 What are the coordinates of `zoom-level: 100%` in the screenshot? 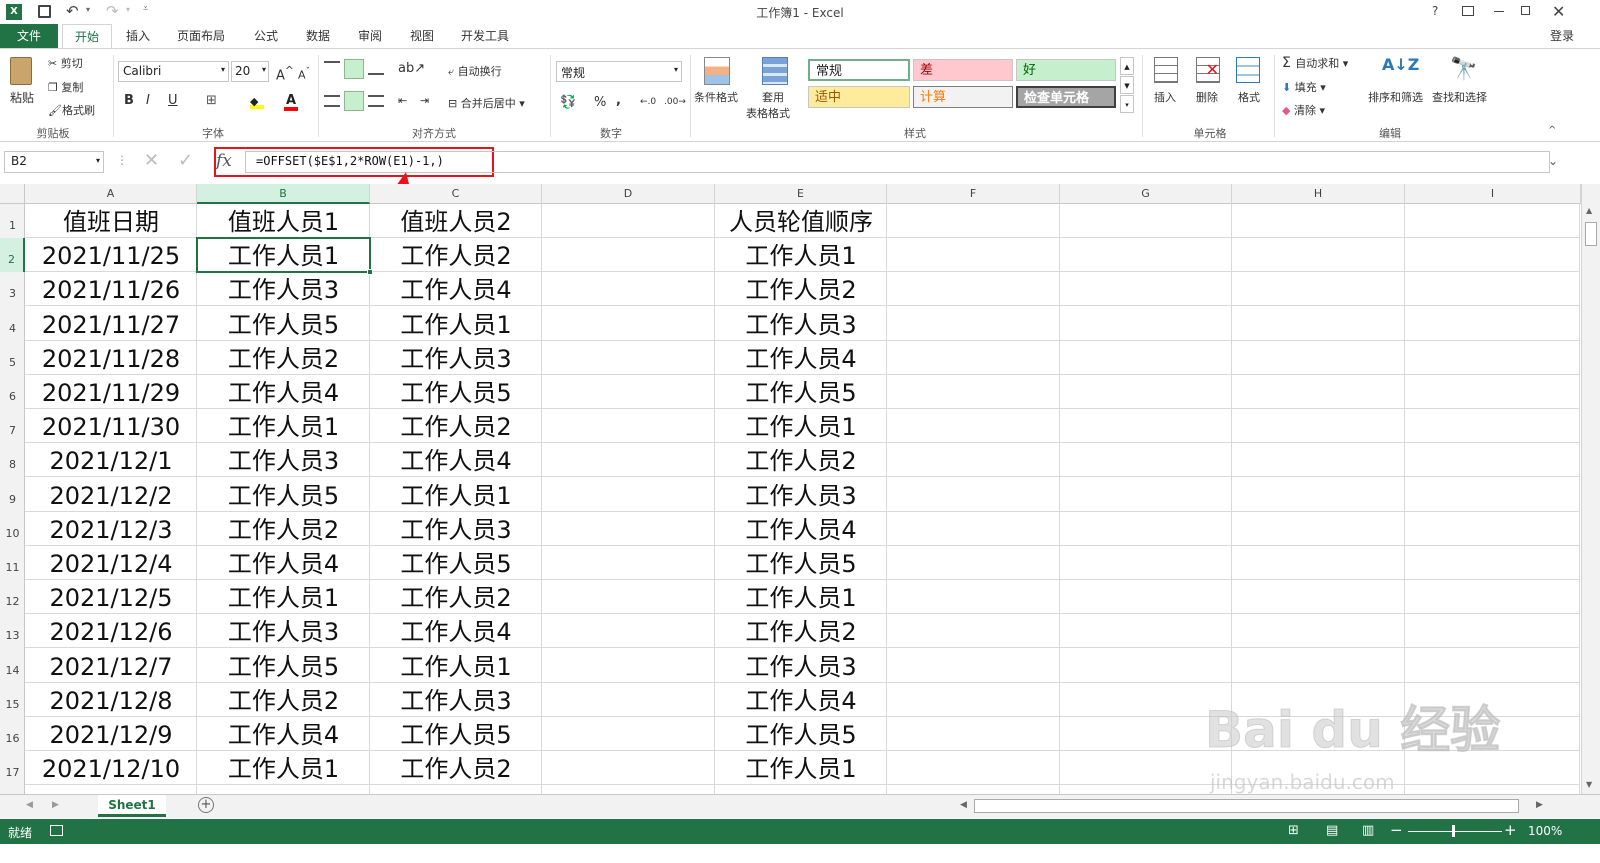 It's located at (1545, 831).